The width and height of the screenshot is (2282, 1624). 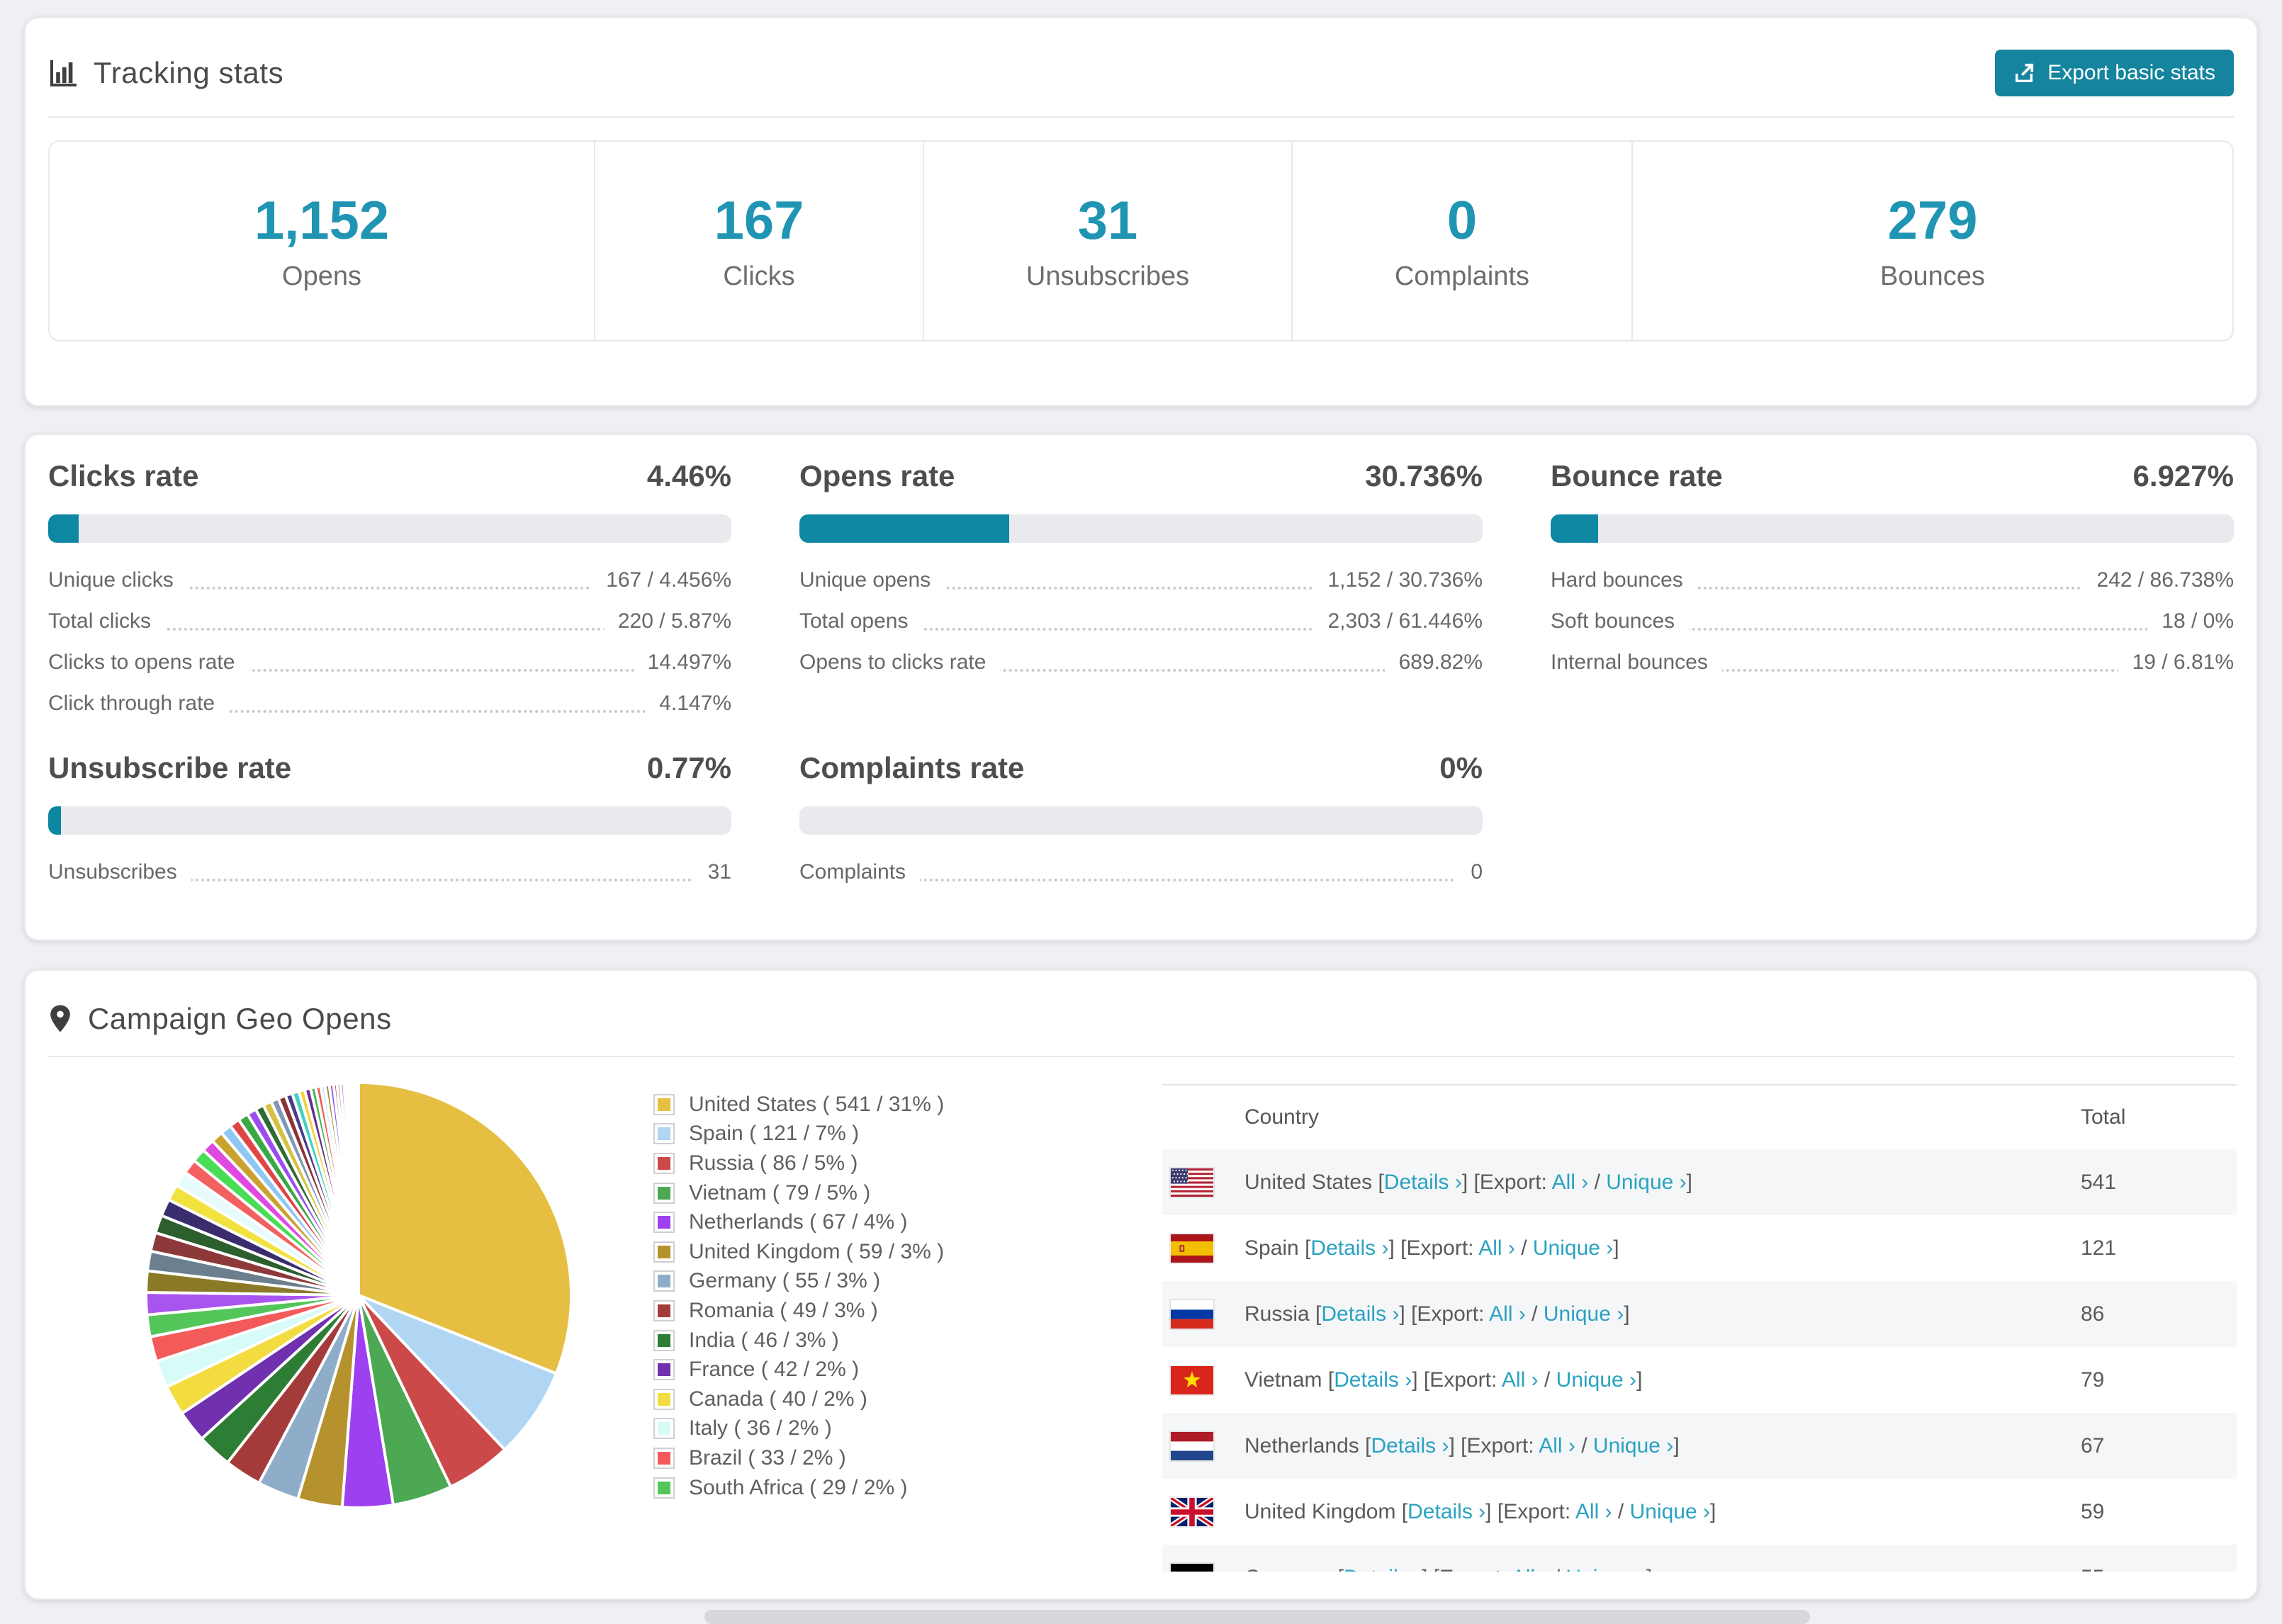 I want to click on legend-item-south-africa: South Africa ( 29 / 2% ), so click(x=800, y=1488).